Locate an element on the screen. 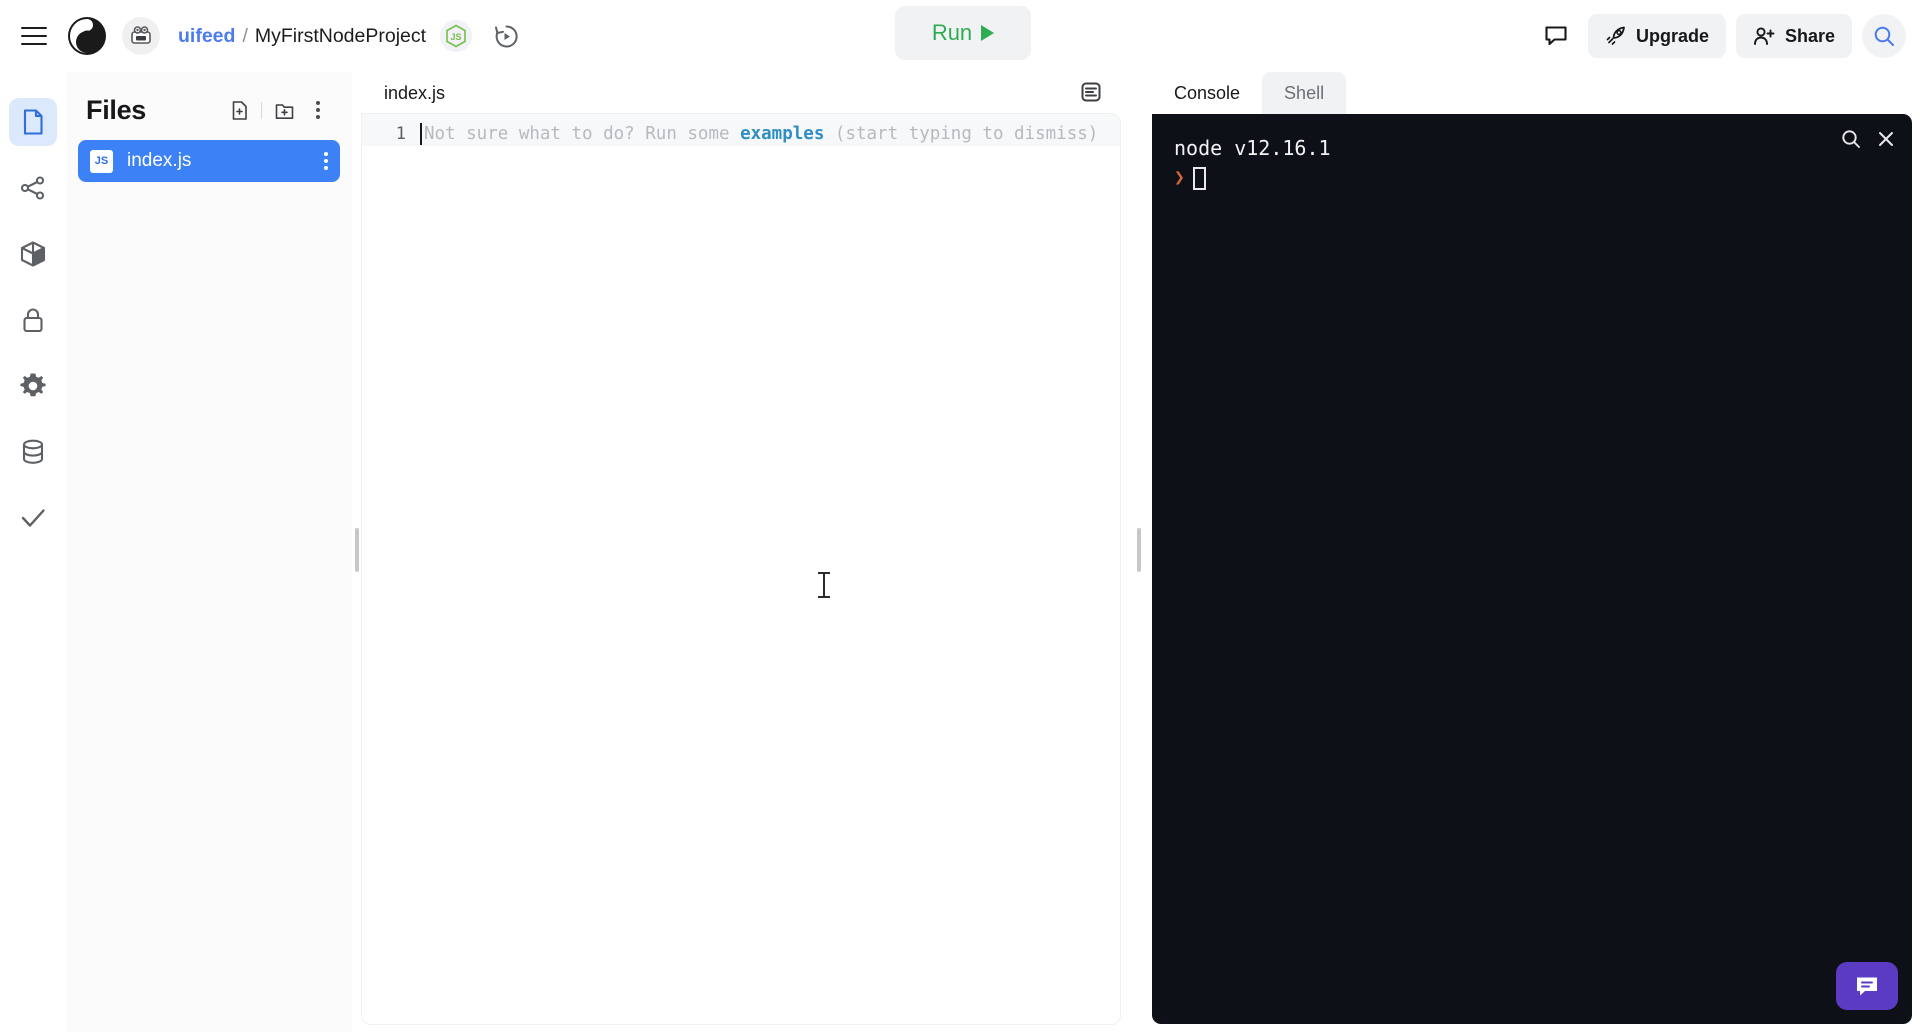 The height and width of the screenshot is (1032, 1920). editor-console-splitter is located at coordinates (1139, 550).